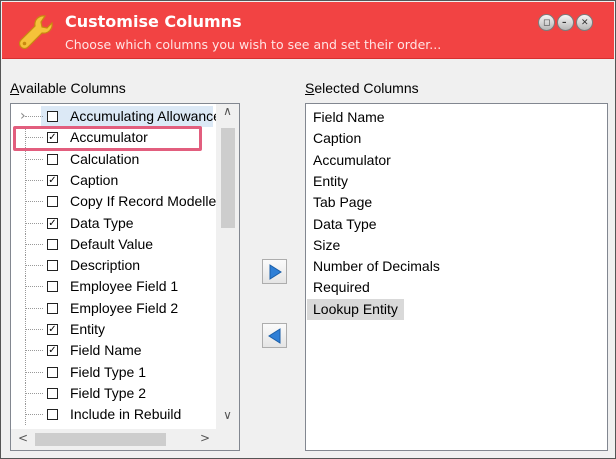 The width and height of the screenshot is (616, 459). I want to click on tree-item-label: Description, so click(105, 265).